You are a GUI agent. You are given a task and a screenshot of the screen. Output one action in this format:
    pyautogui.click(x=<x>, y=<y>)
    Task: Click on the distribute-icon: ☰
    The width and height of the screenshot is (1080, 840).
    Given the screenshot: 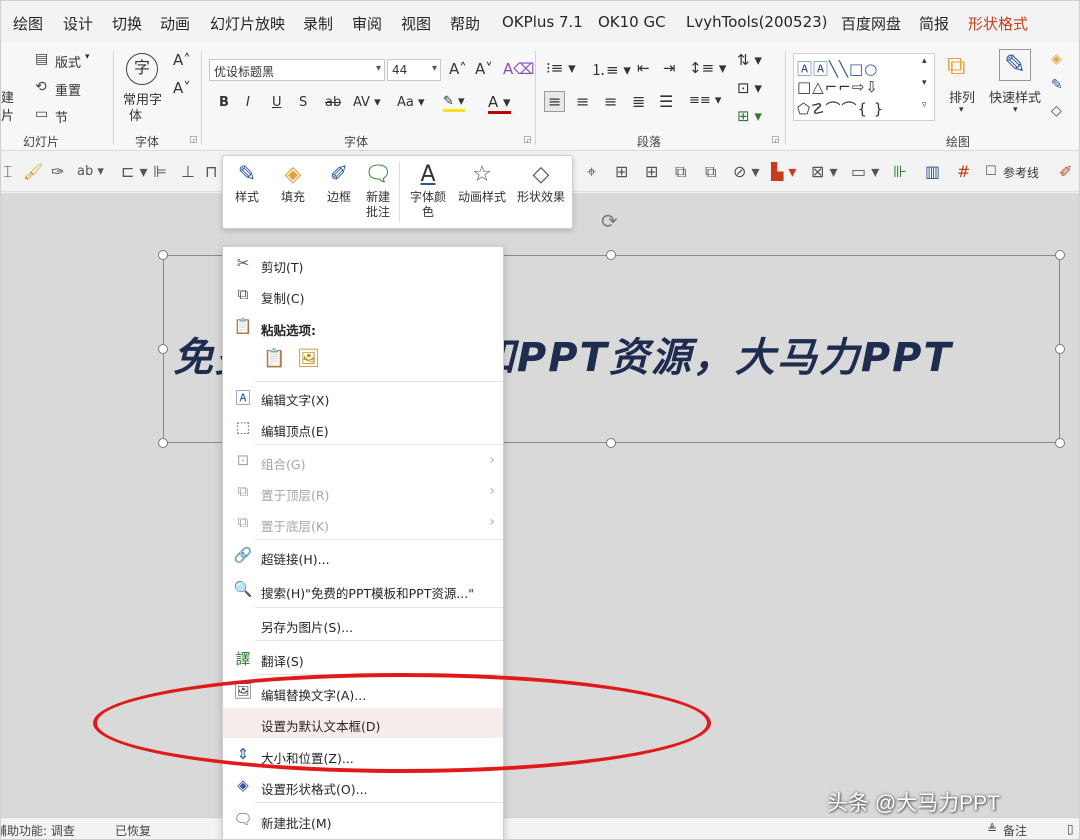 What is the action you would take?
    pyautogui.click(x=666, y=101)
    